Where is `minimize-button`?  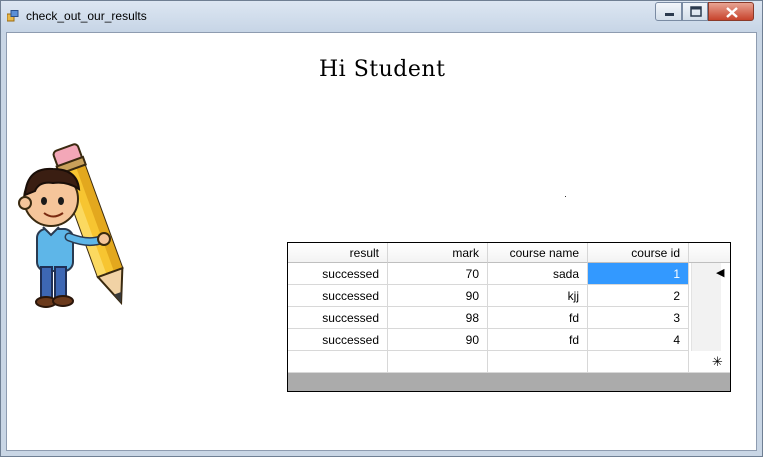 minimize-button is located at coordinates (668, 11).